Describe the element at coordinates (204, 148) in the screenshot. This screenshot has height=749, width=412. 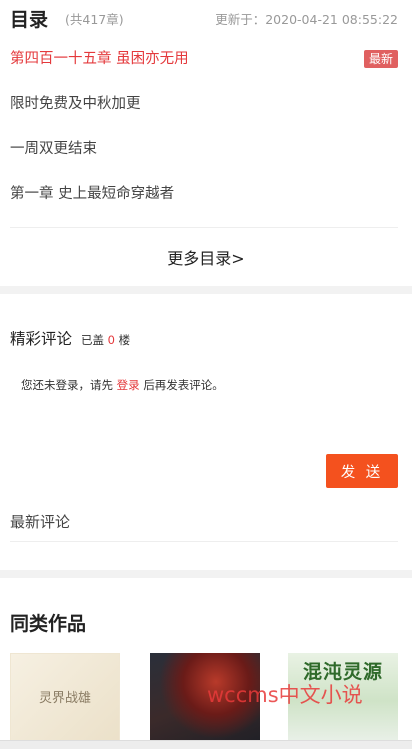
I see `chapter-item: 一周双更结束` at that location.